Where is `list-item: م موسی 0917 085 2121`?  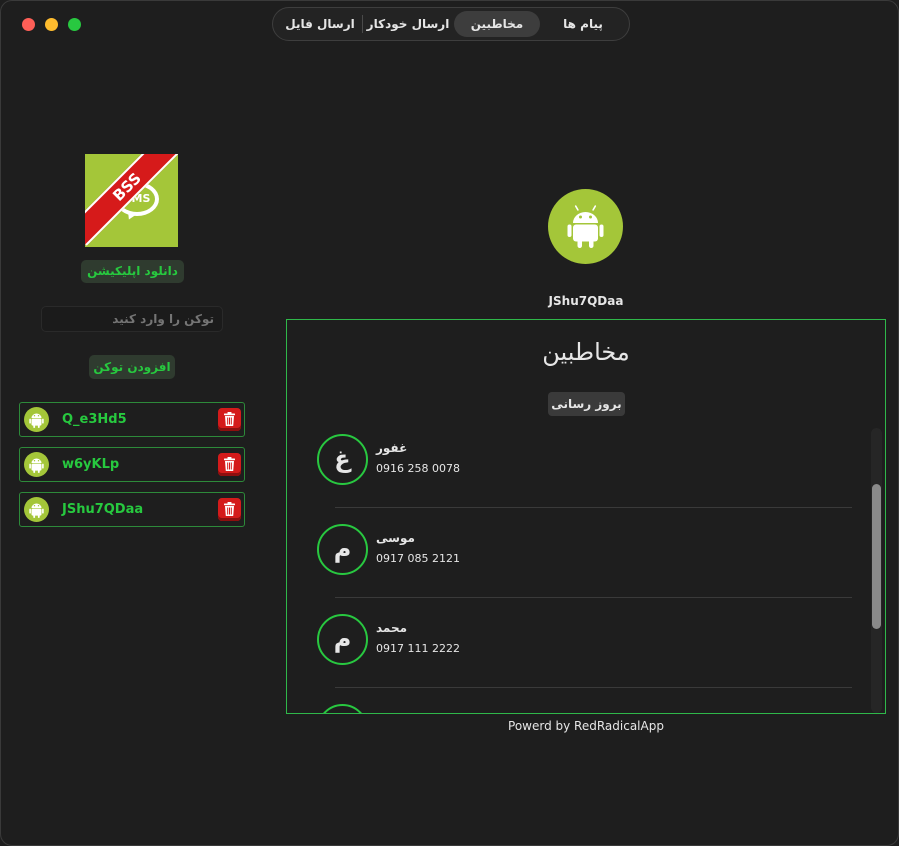
list-item: م موسی 0917 085 2121 is located at coordinates (587, 569).